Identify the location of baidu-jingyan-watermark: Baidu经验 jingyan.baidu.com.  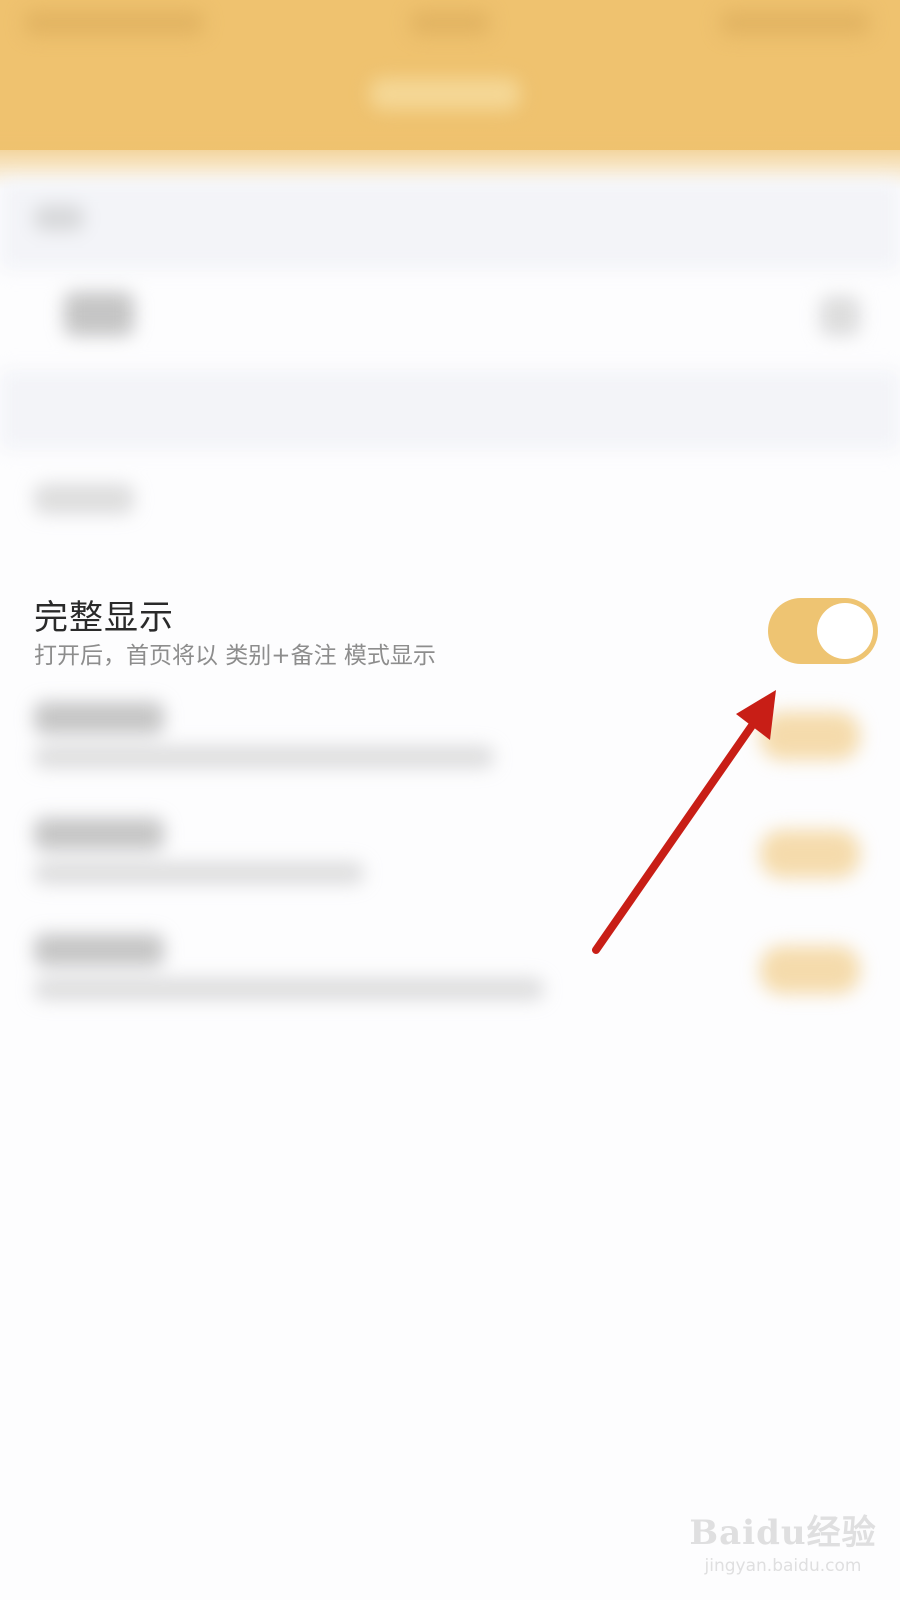
(783, 1545).